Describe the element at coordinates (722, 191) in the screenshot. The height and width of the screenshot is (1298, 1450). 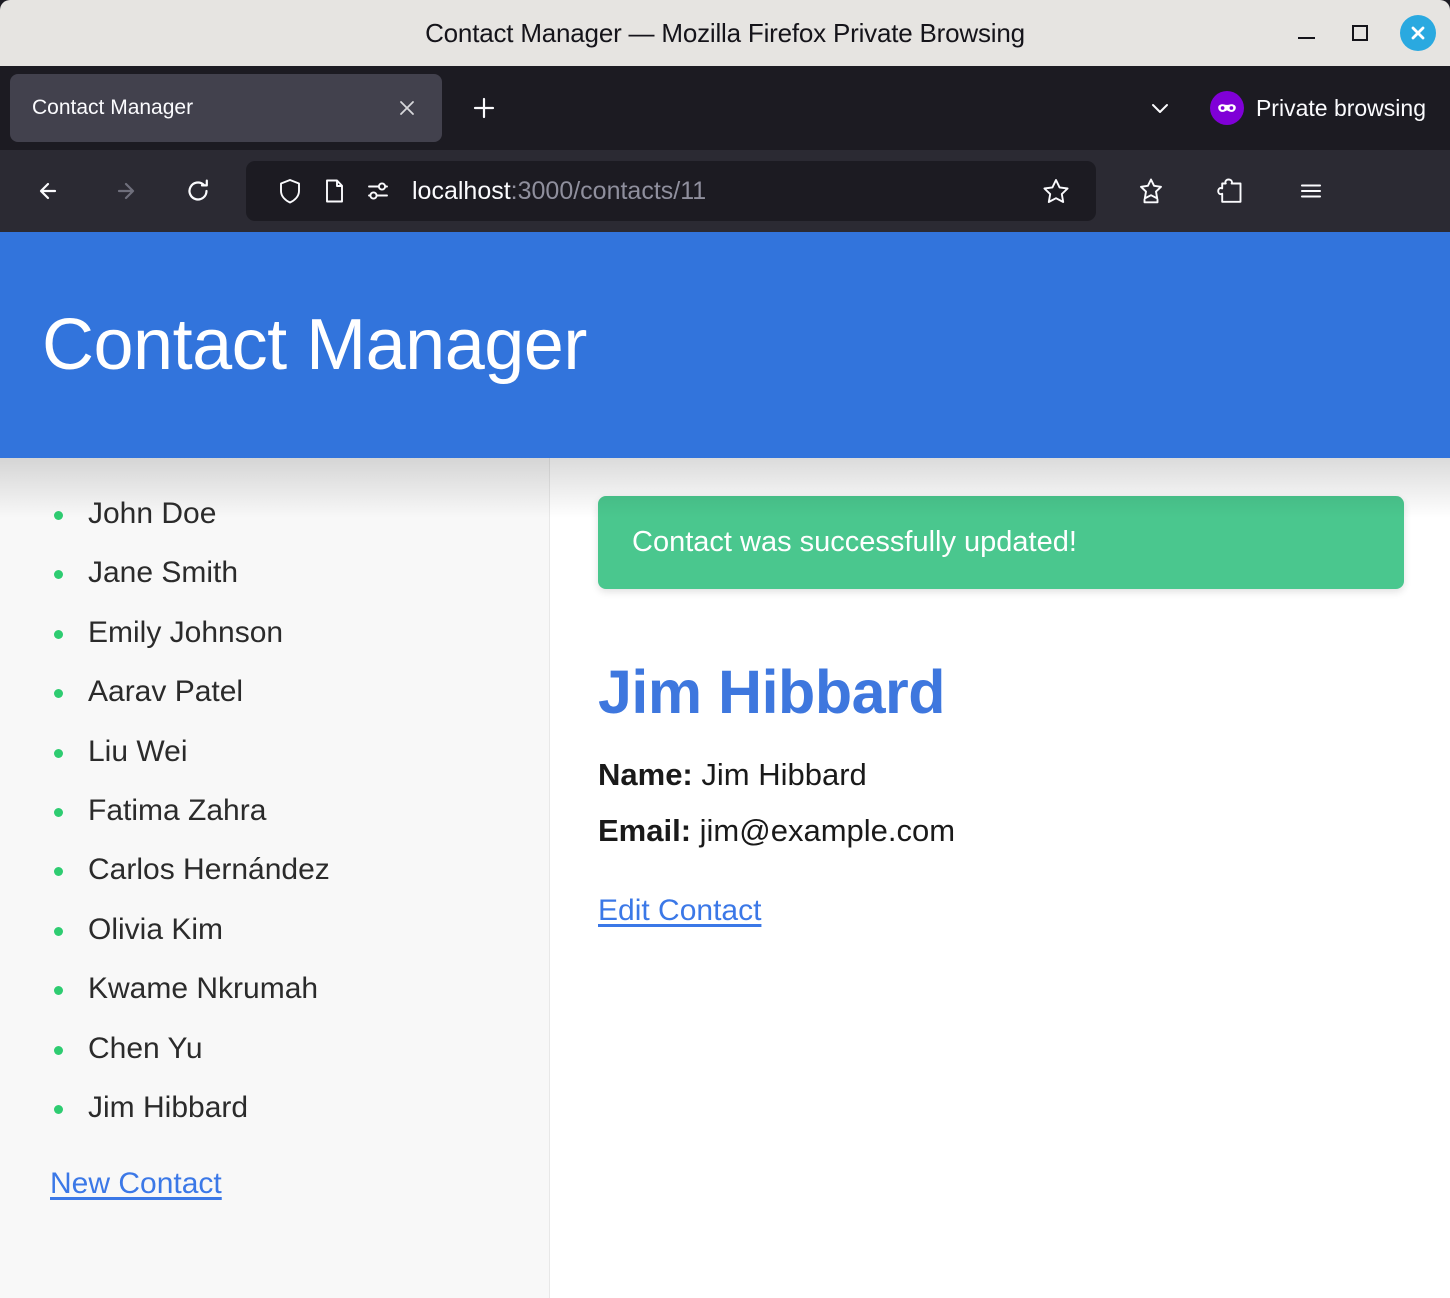
I see `url-text: localhost:3000/contacts/11` at that location.